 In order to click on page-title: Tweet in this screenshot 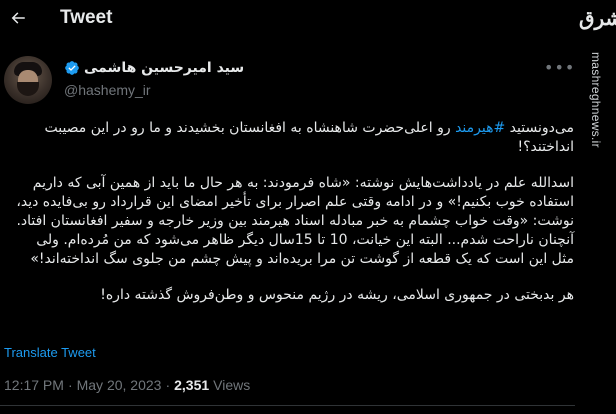, I will do `click(86, 17)`.